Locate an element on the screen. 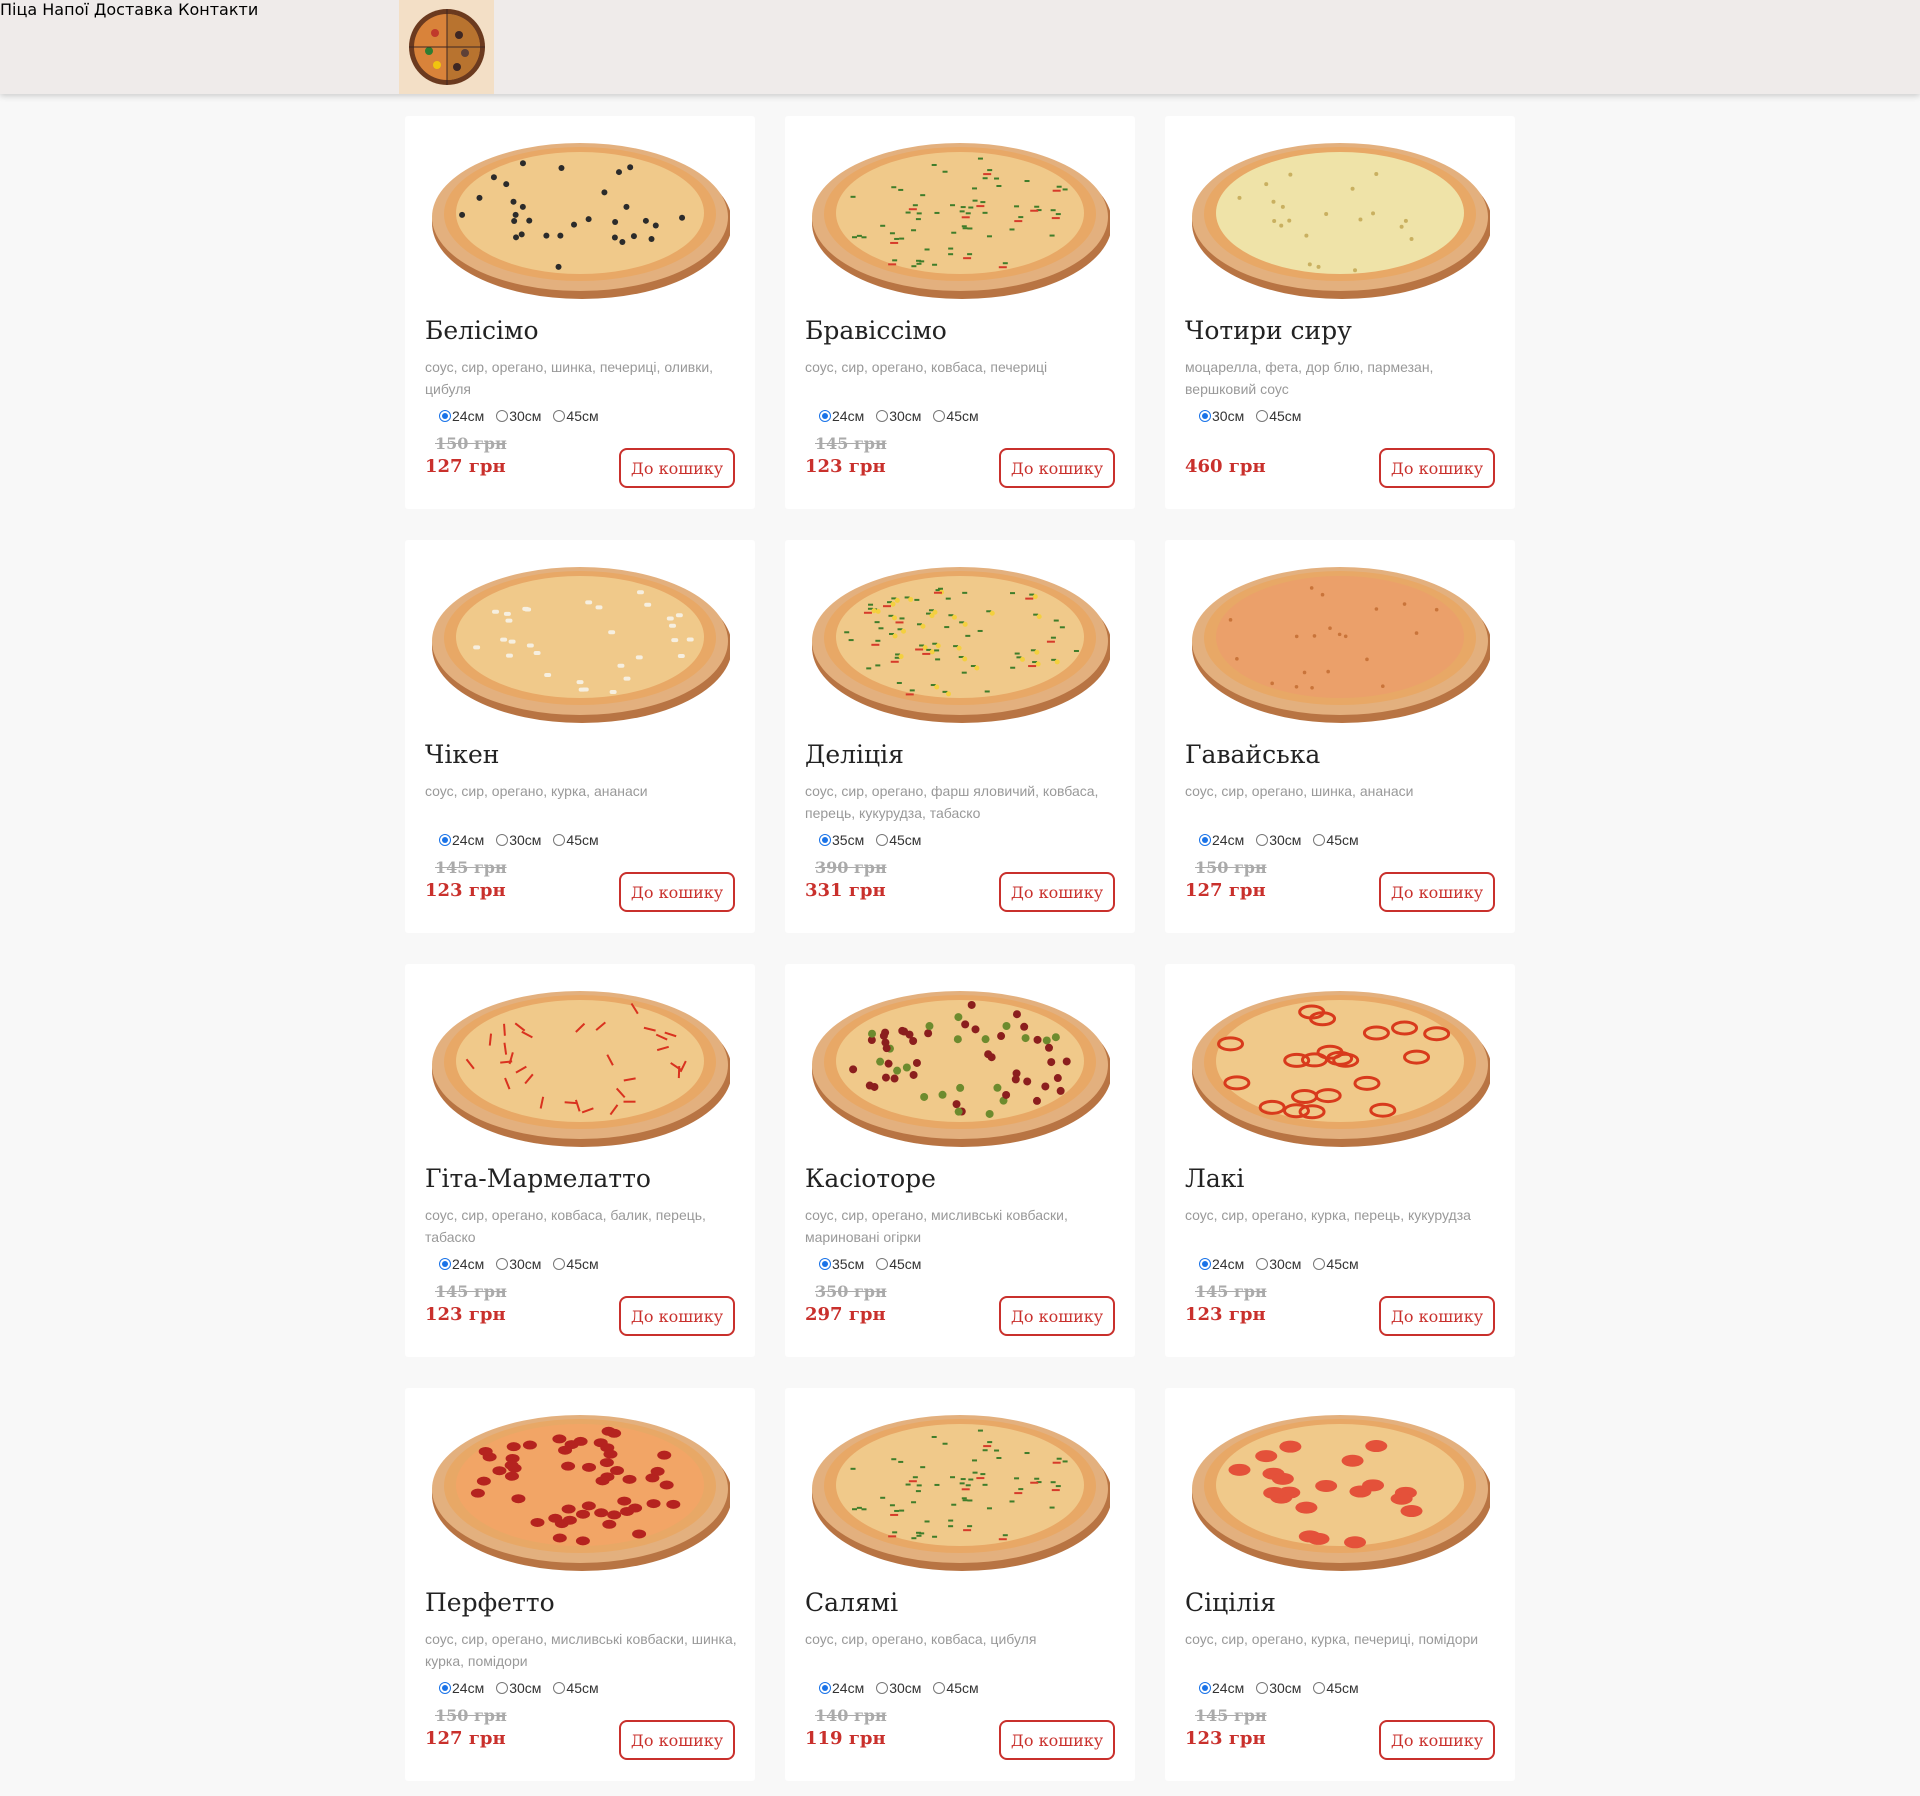  product-title: Бравіссімо is located at coordinates (876, 330).